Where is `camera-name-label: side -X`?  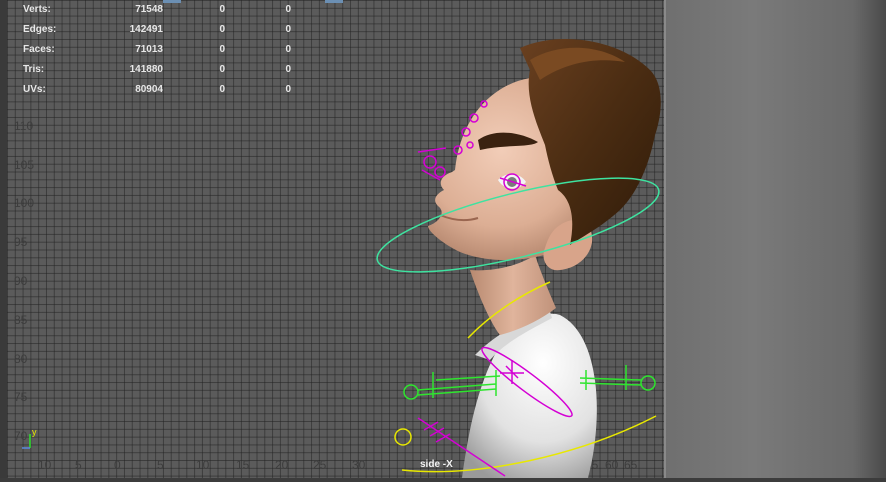 camera-name-label: side -X is located at coordinates (436, 464).